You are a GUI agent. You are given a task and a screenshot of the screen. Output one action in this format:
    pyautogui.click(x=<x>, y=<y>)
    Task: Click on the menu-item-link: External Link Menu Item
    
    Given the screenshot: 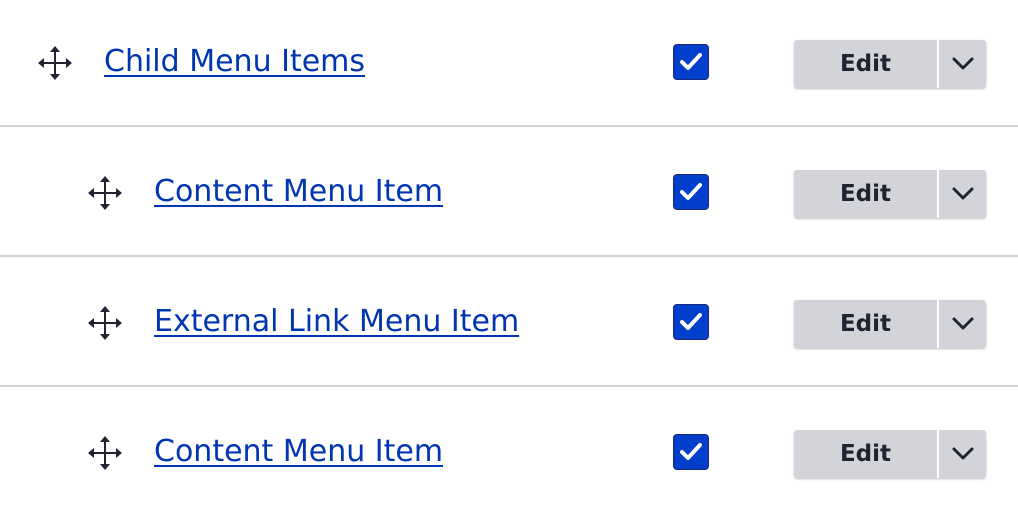 What is the action you would take?
    pyautogui.click(x=336, y=322)
    